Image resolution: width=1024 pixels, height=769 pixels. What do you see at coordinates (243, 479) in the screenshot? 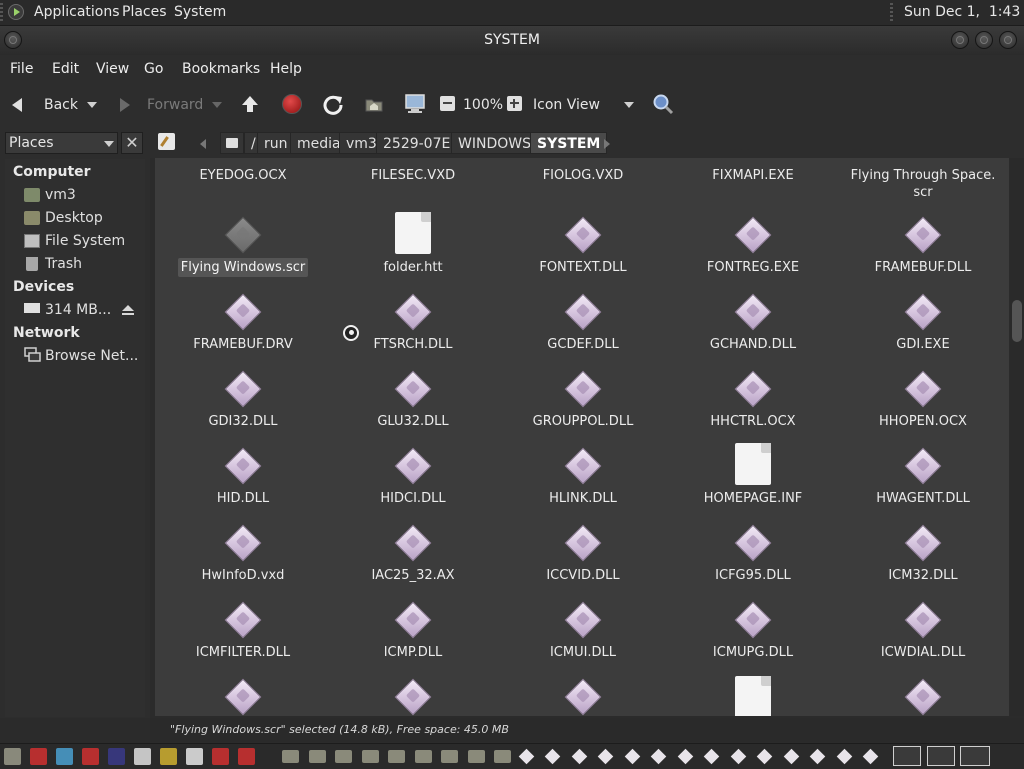
I see `file-item: HID.DLL` at bounding box center [243, 479].